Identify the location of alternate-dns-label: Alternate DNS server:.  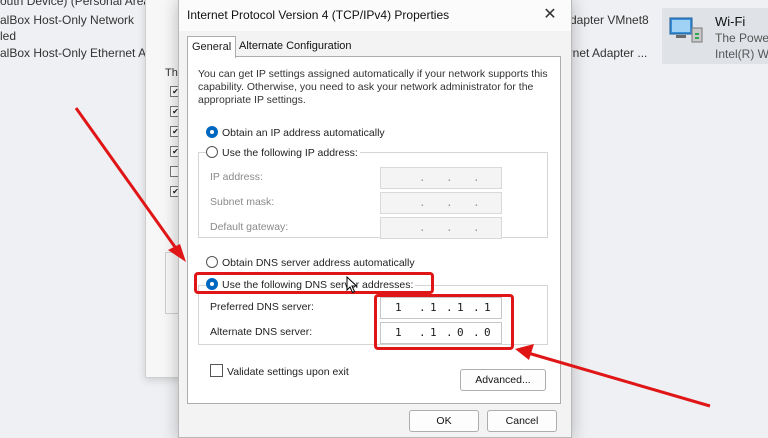
(261, 332).